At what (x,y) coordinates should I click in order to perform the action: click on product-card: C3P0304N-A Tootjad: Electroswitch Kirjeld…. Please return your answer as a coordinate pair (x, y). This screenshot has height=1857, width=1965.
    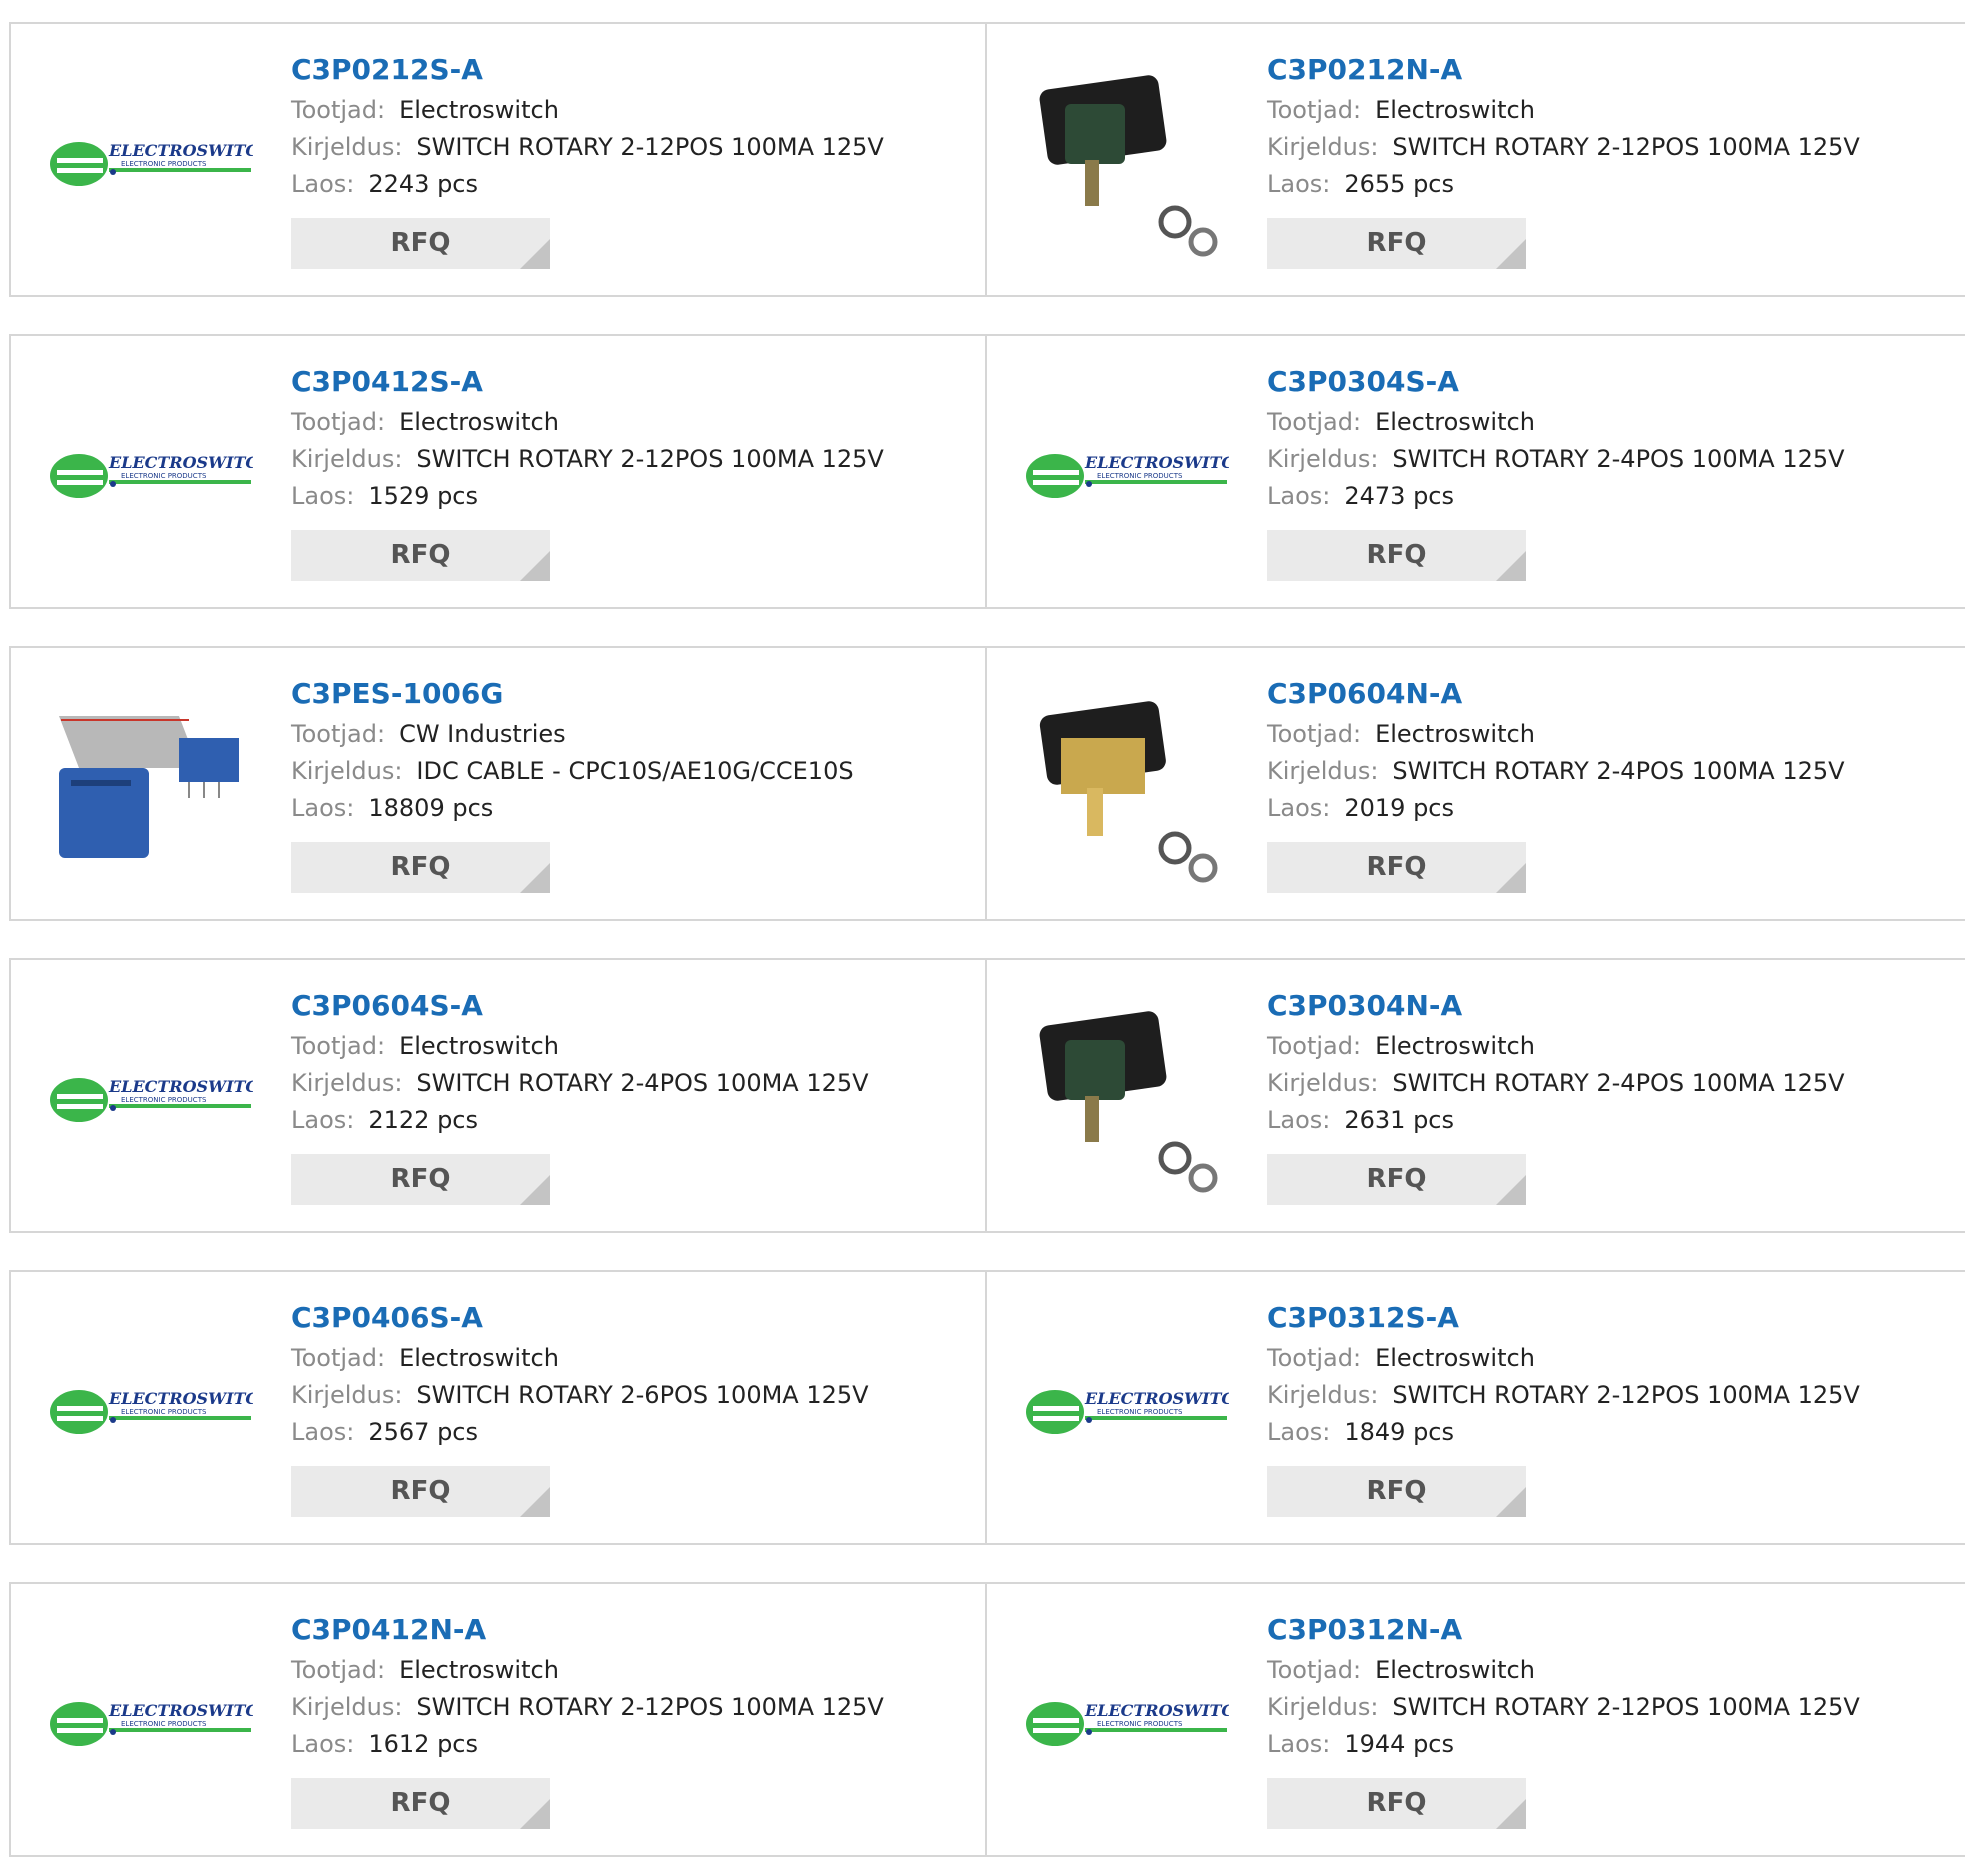
    Looking at the image, I should click on (1476, 1095).